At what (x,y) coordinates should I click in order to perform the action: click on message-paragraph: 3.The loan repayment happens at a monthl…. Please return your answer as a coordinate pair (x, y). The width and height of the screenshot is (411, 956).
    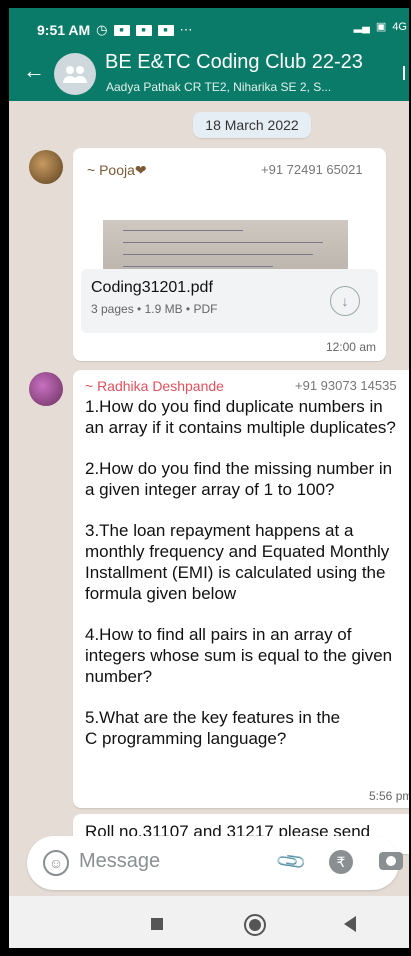
    Looking at the image, I should click on (237, 562).